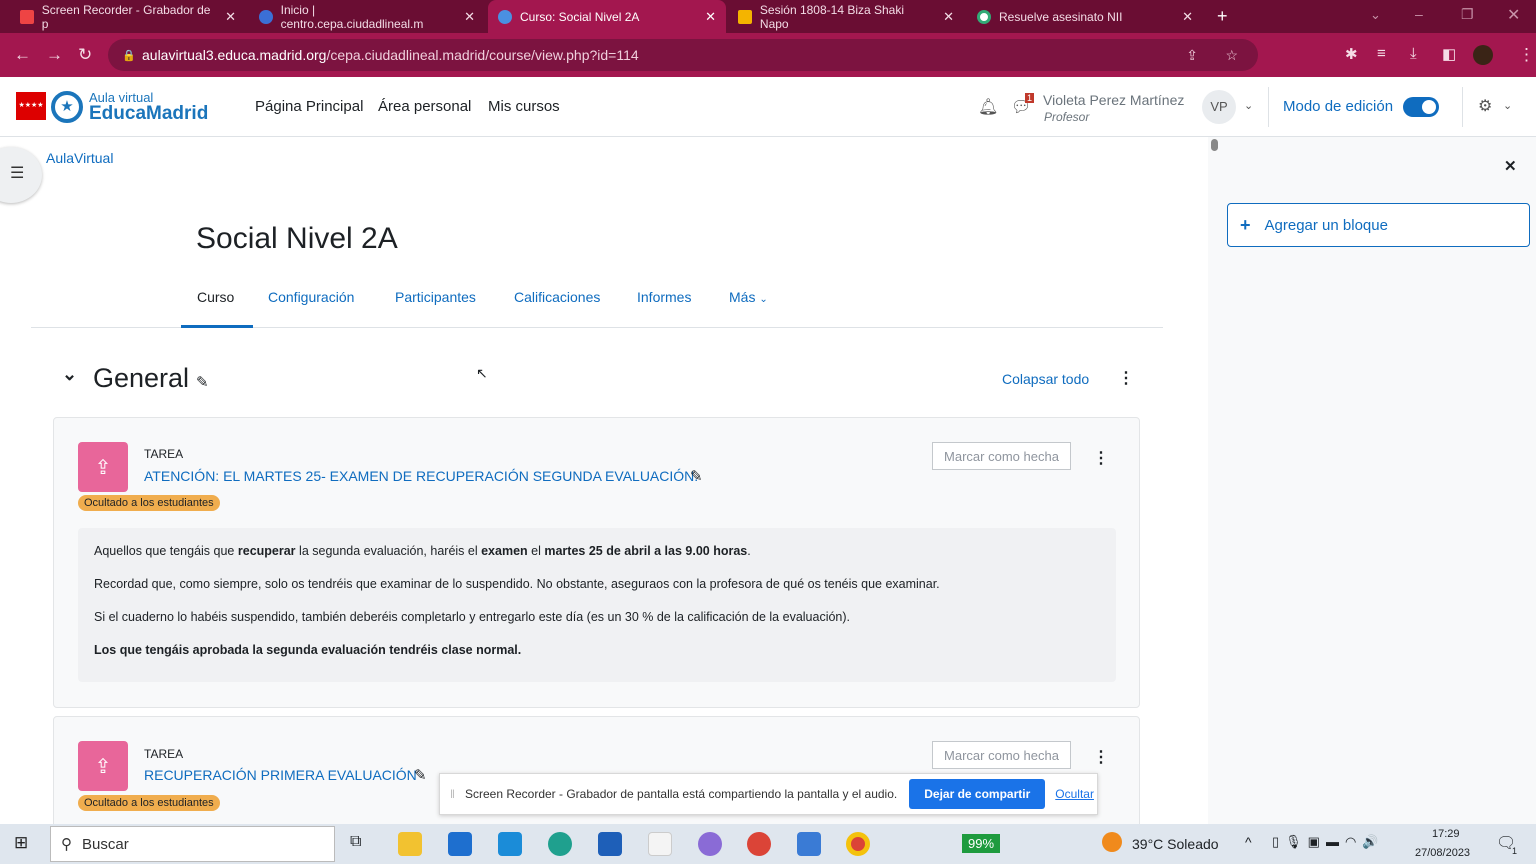 This screenshot has height=864, width=1536. I want to click on stop-sharing-button: Dejar de compartir, so click(977, 794).